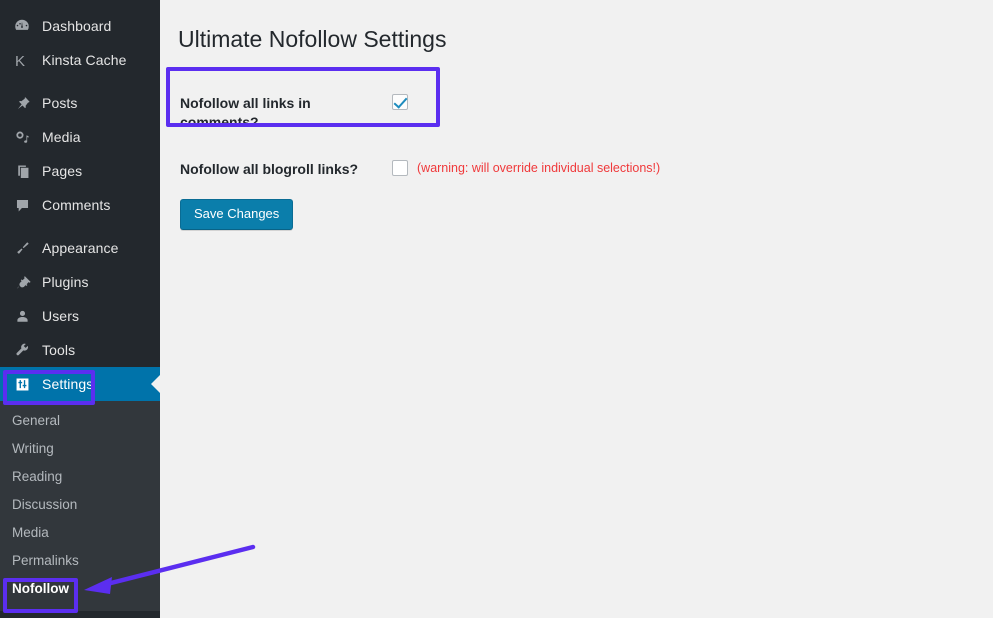 Image resolution: width=993 pixels, height=618 pixels. What do you see at coordinates (22, 205) in the screenshot?
I see `comment-icon` at bounding box center [22, 205].